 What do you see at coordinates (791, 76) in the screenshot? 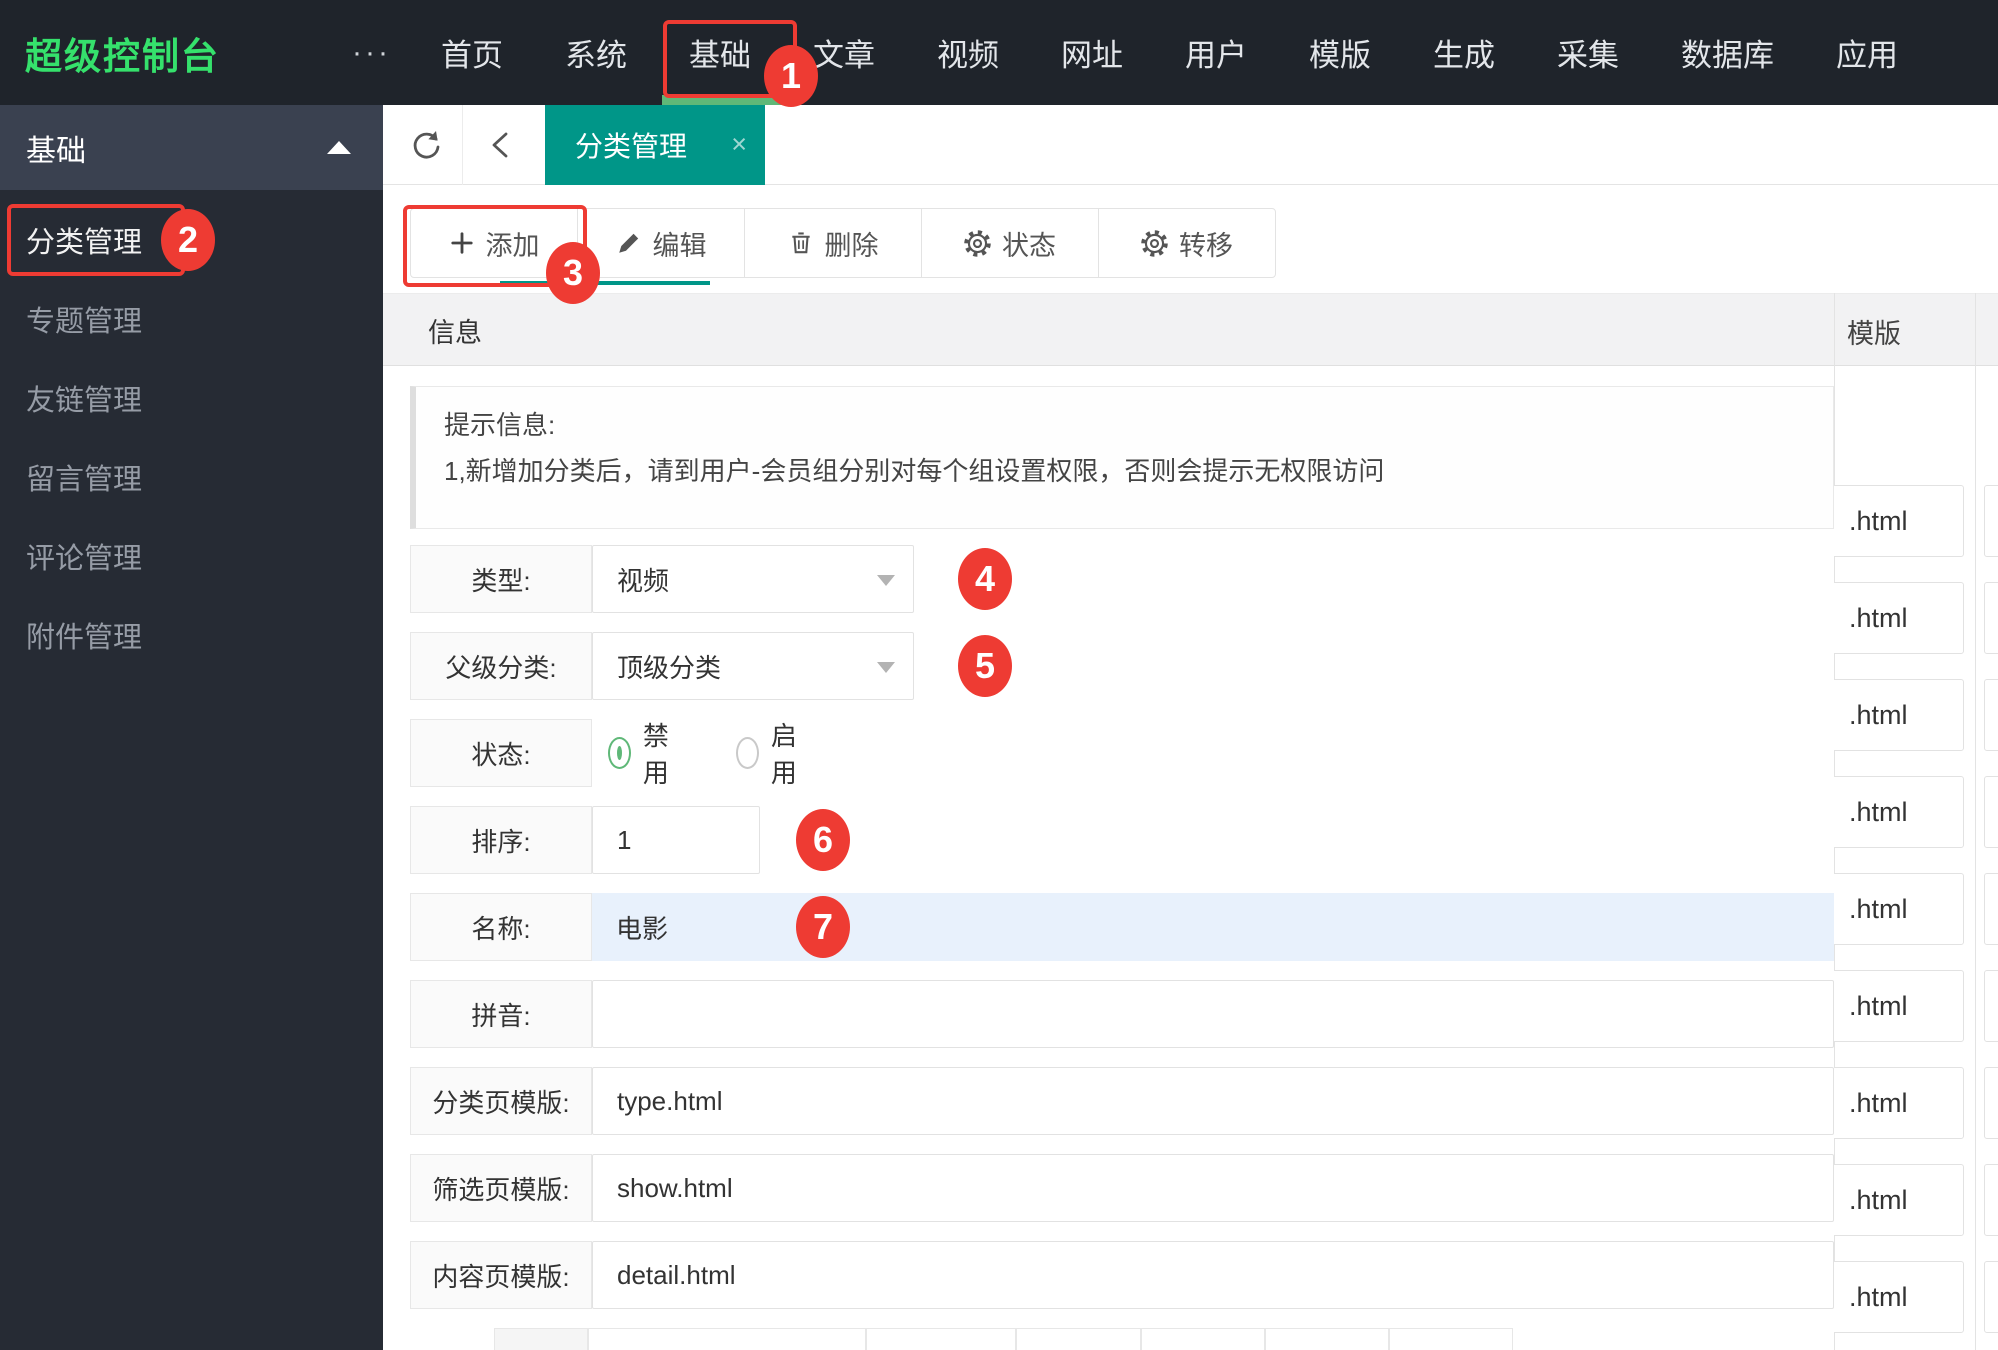
I see `annotation-badge: 1` at bounding box center [791, 76].